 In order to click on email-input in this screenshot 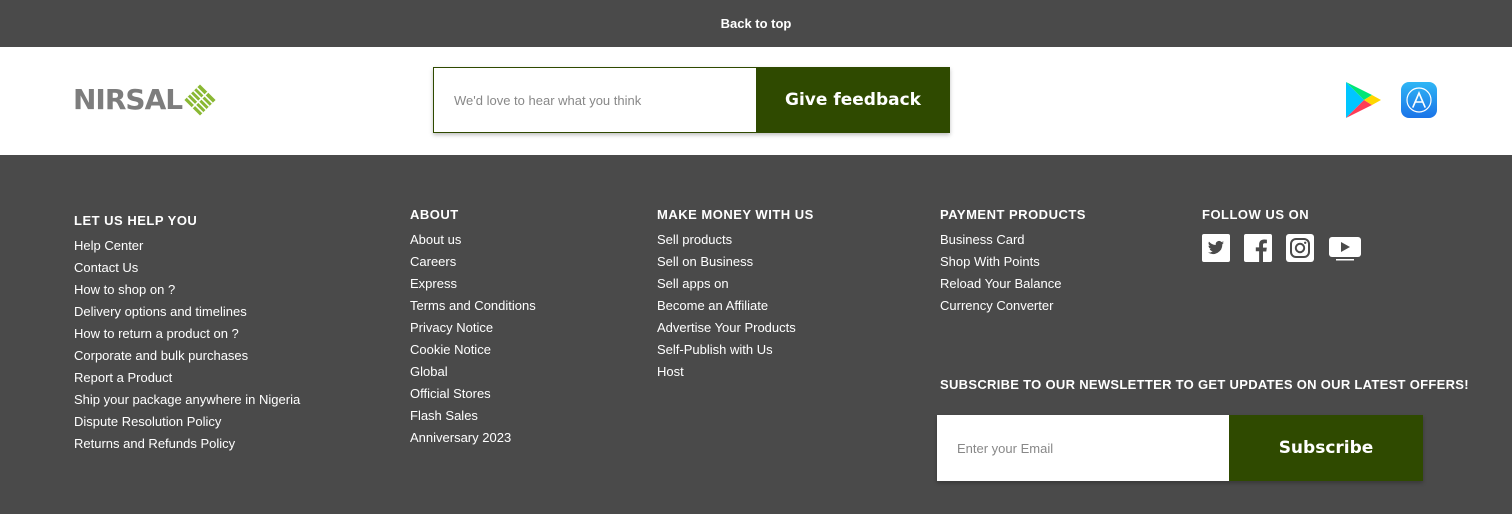, I will do `click(1083, 448)`.